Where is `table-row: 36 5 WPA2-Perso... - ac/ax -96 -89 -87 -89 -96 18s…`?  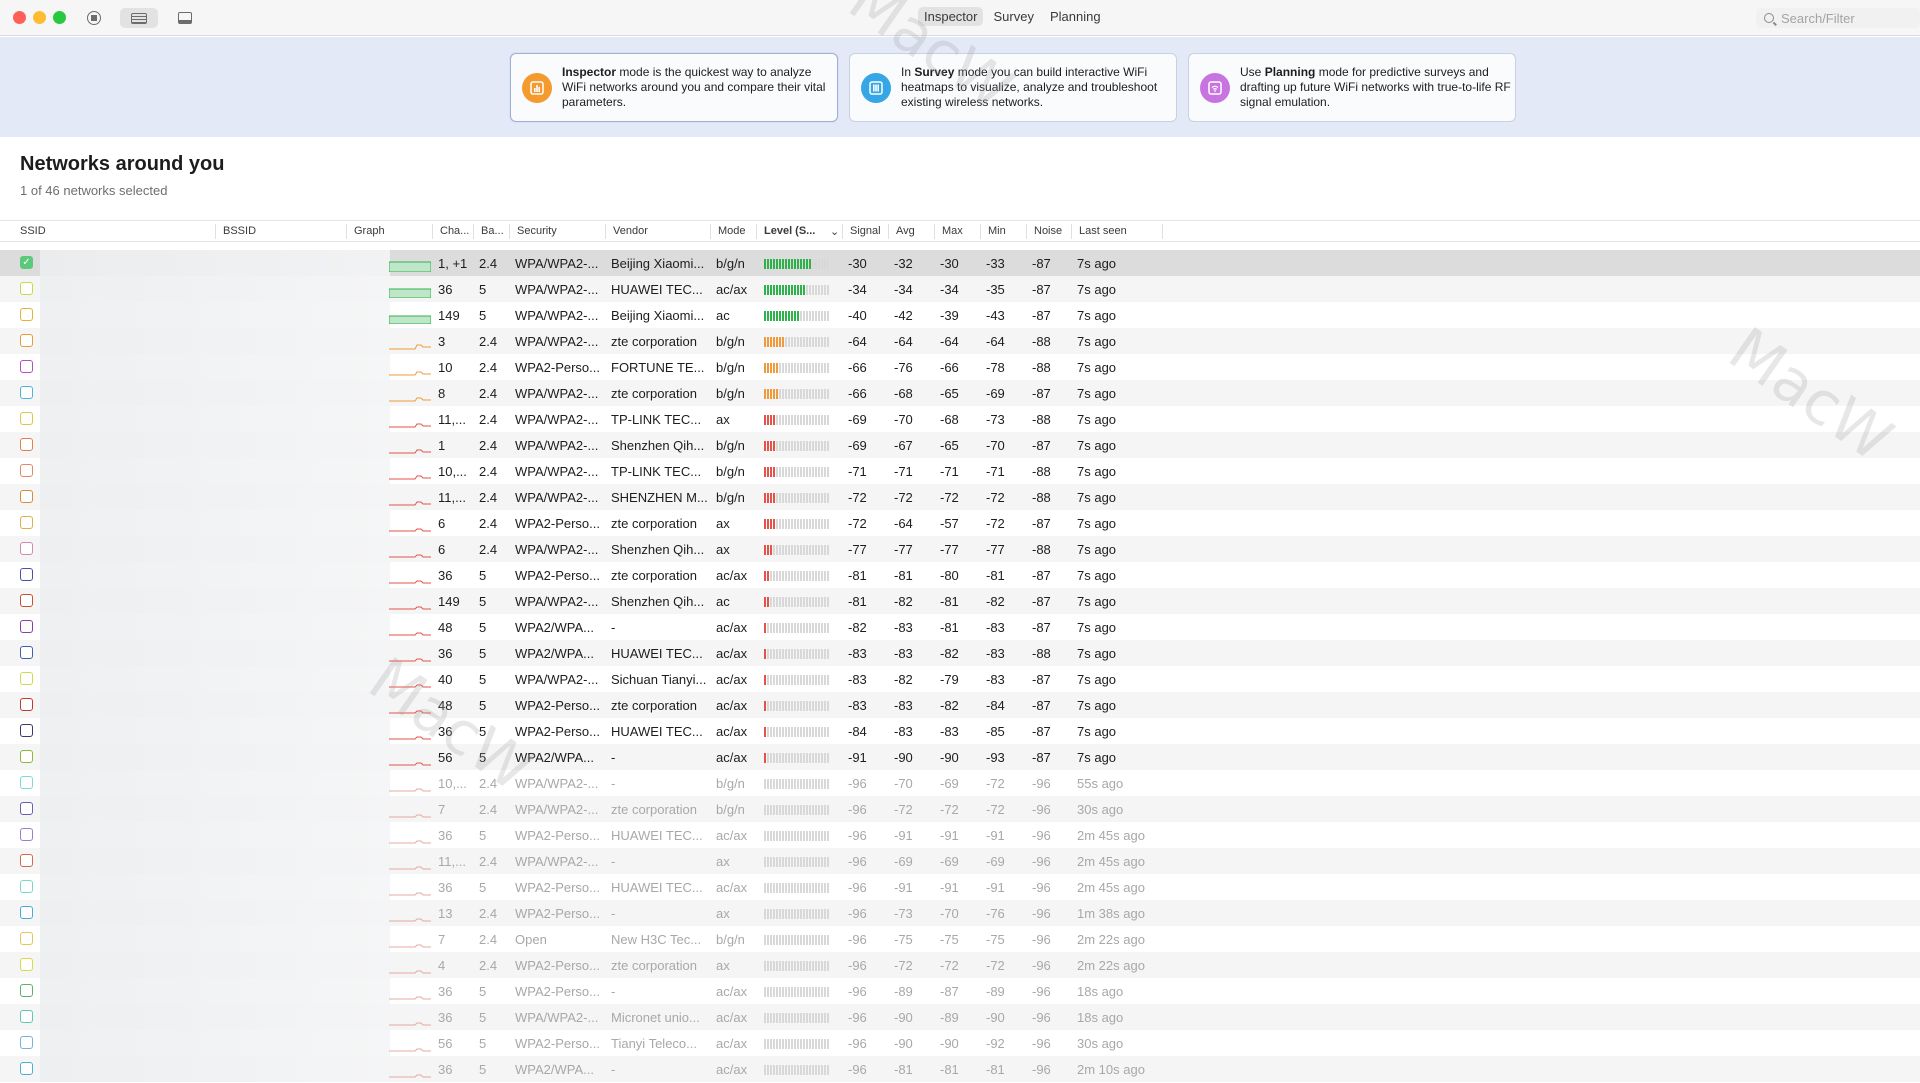 table-row: 36 5 WPA2-Perso... - ac/ax -96 -89 -87 -89 -96 18s… is located at coordinates (960, 991).